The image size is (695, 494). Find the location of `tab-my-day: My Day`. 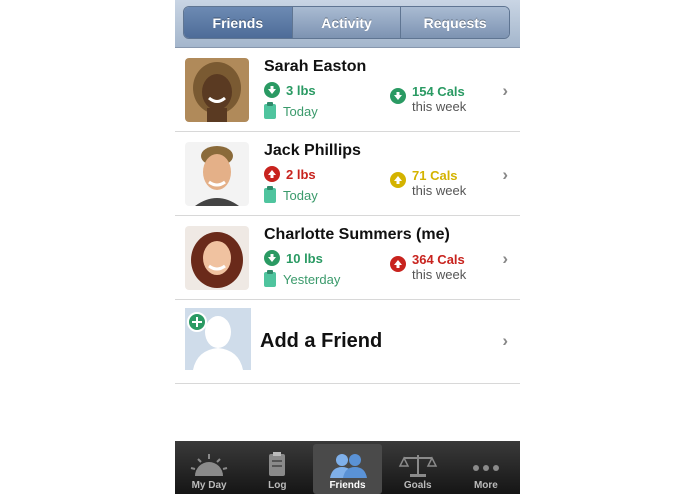

tab-my-day: My Day is located at coordinates (209, 467).